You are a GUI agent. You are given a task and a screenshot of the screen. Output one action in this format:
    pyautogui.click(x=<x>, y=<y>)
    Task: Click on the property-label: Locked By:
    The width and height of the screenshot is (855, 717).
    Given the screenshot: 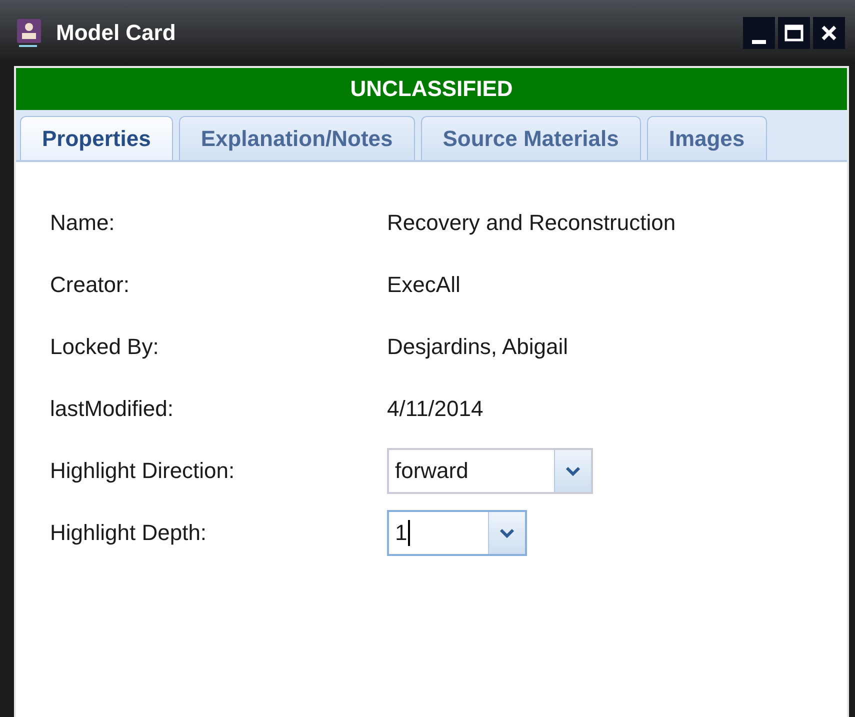 What is the action you would take?
    pyautogui.click(x=105, y=347)
    